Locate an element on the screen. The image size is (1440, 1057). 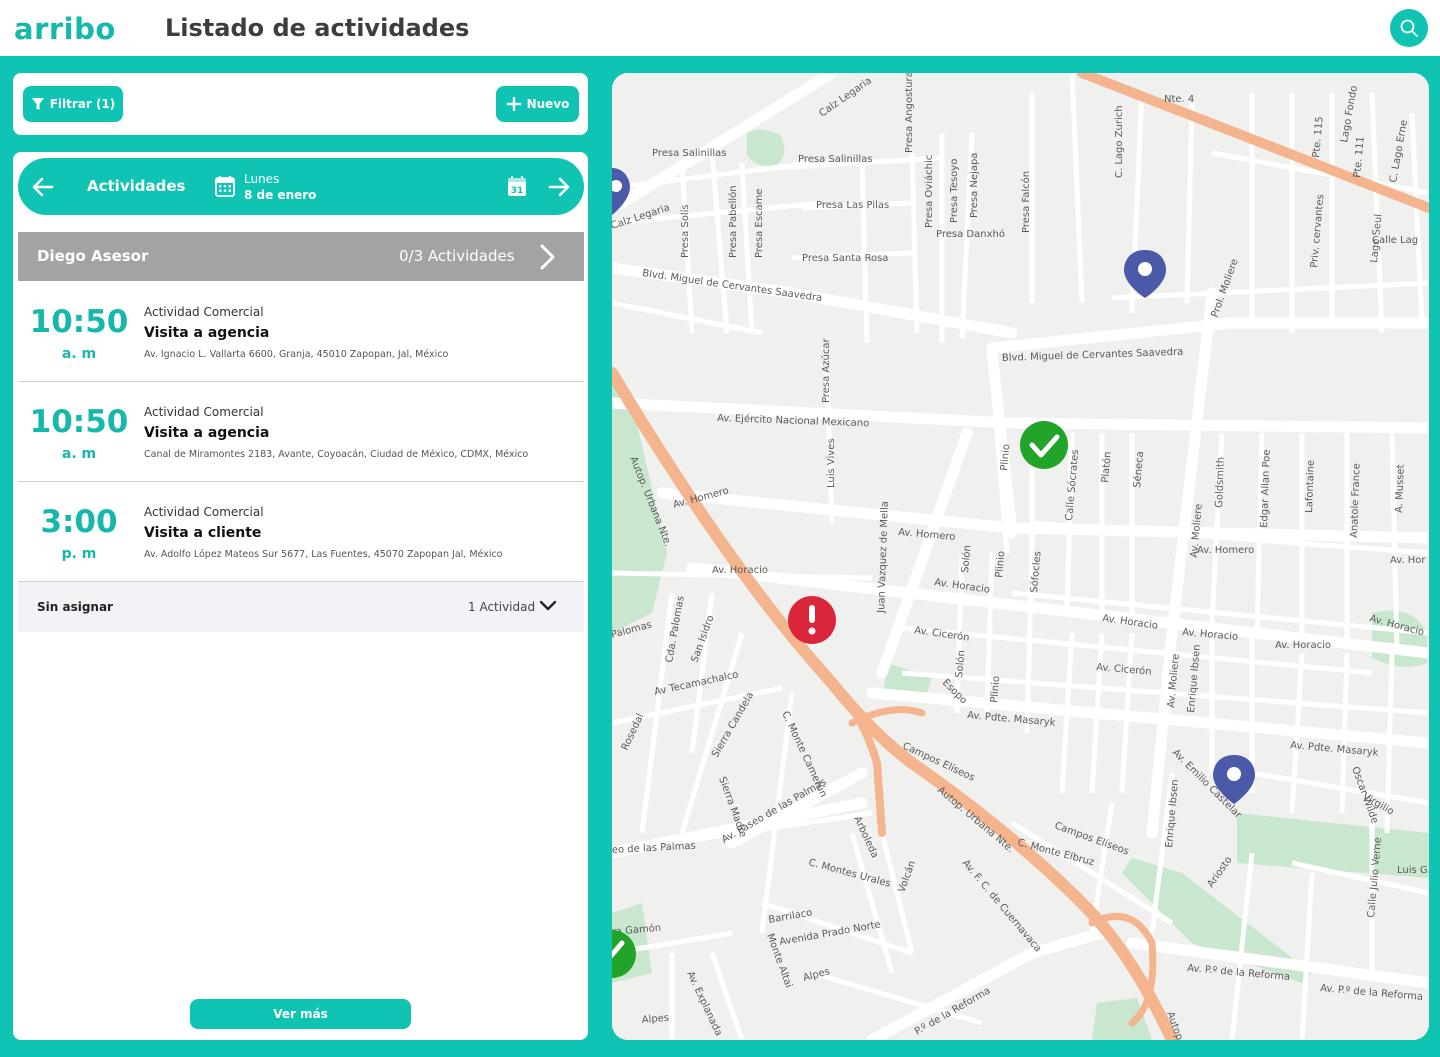
calendar-picker-icon: 31 is located at coordinates (517, 186).